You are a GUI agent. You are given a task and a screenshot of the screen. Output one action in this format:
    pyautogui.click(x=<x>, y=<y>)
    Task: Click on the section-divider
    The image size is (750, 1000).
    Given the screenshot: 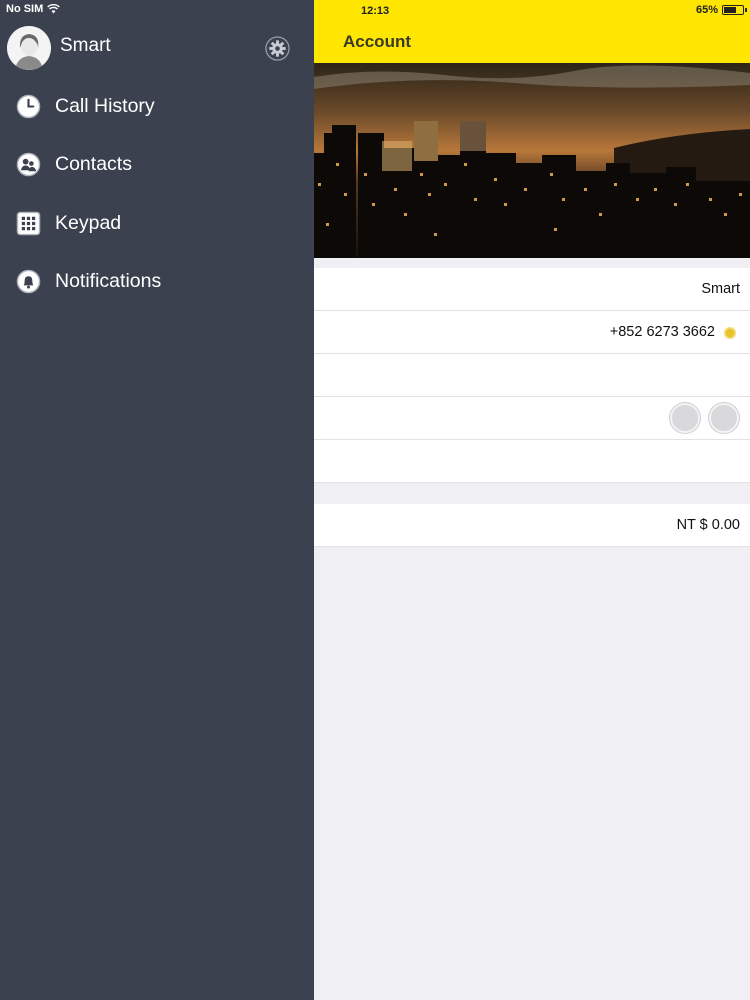 What is the action you would take?
    pyautogui.click(x=532, y=493)
    